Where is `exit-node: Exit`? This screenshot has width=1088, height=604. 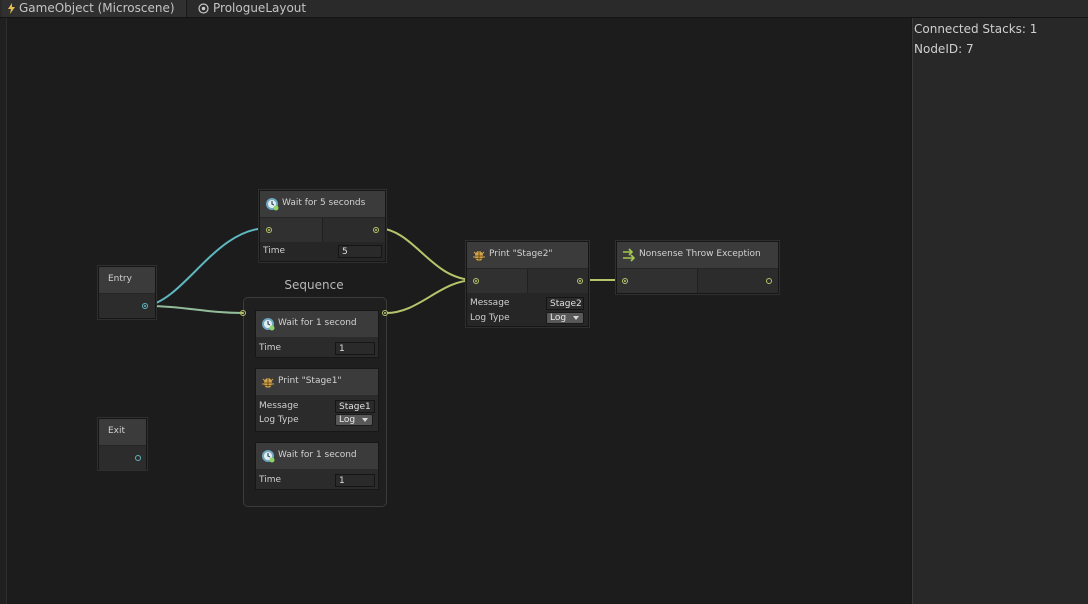 exit-node: Exit is located at coordinates (122, 444).